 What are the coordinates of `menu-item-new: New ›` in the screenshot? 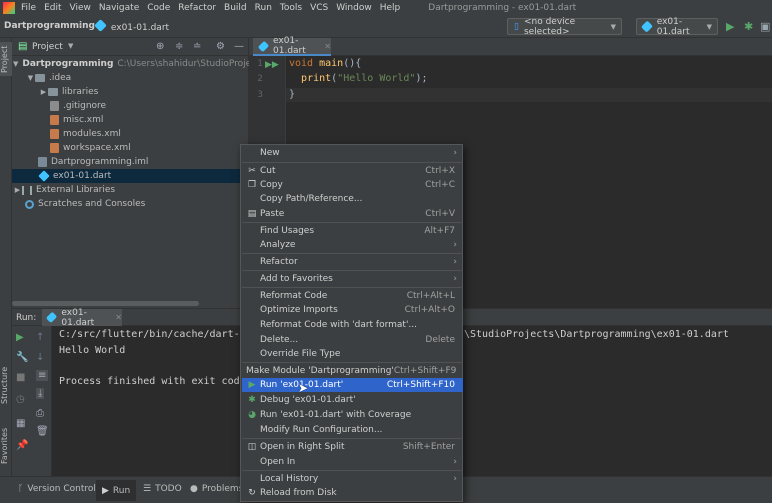 It's located at (352, 153).